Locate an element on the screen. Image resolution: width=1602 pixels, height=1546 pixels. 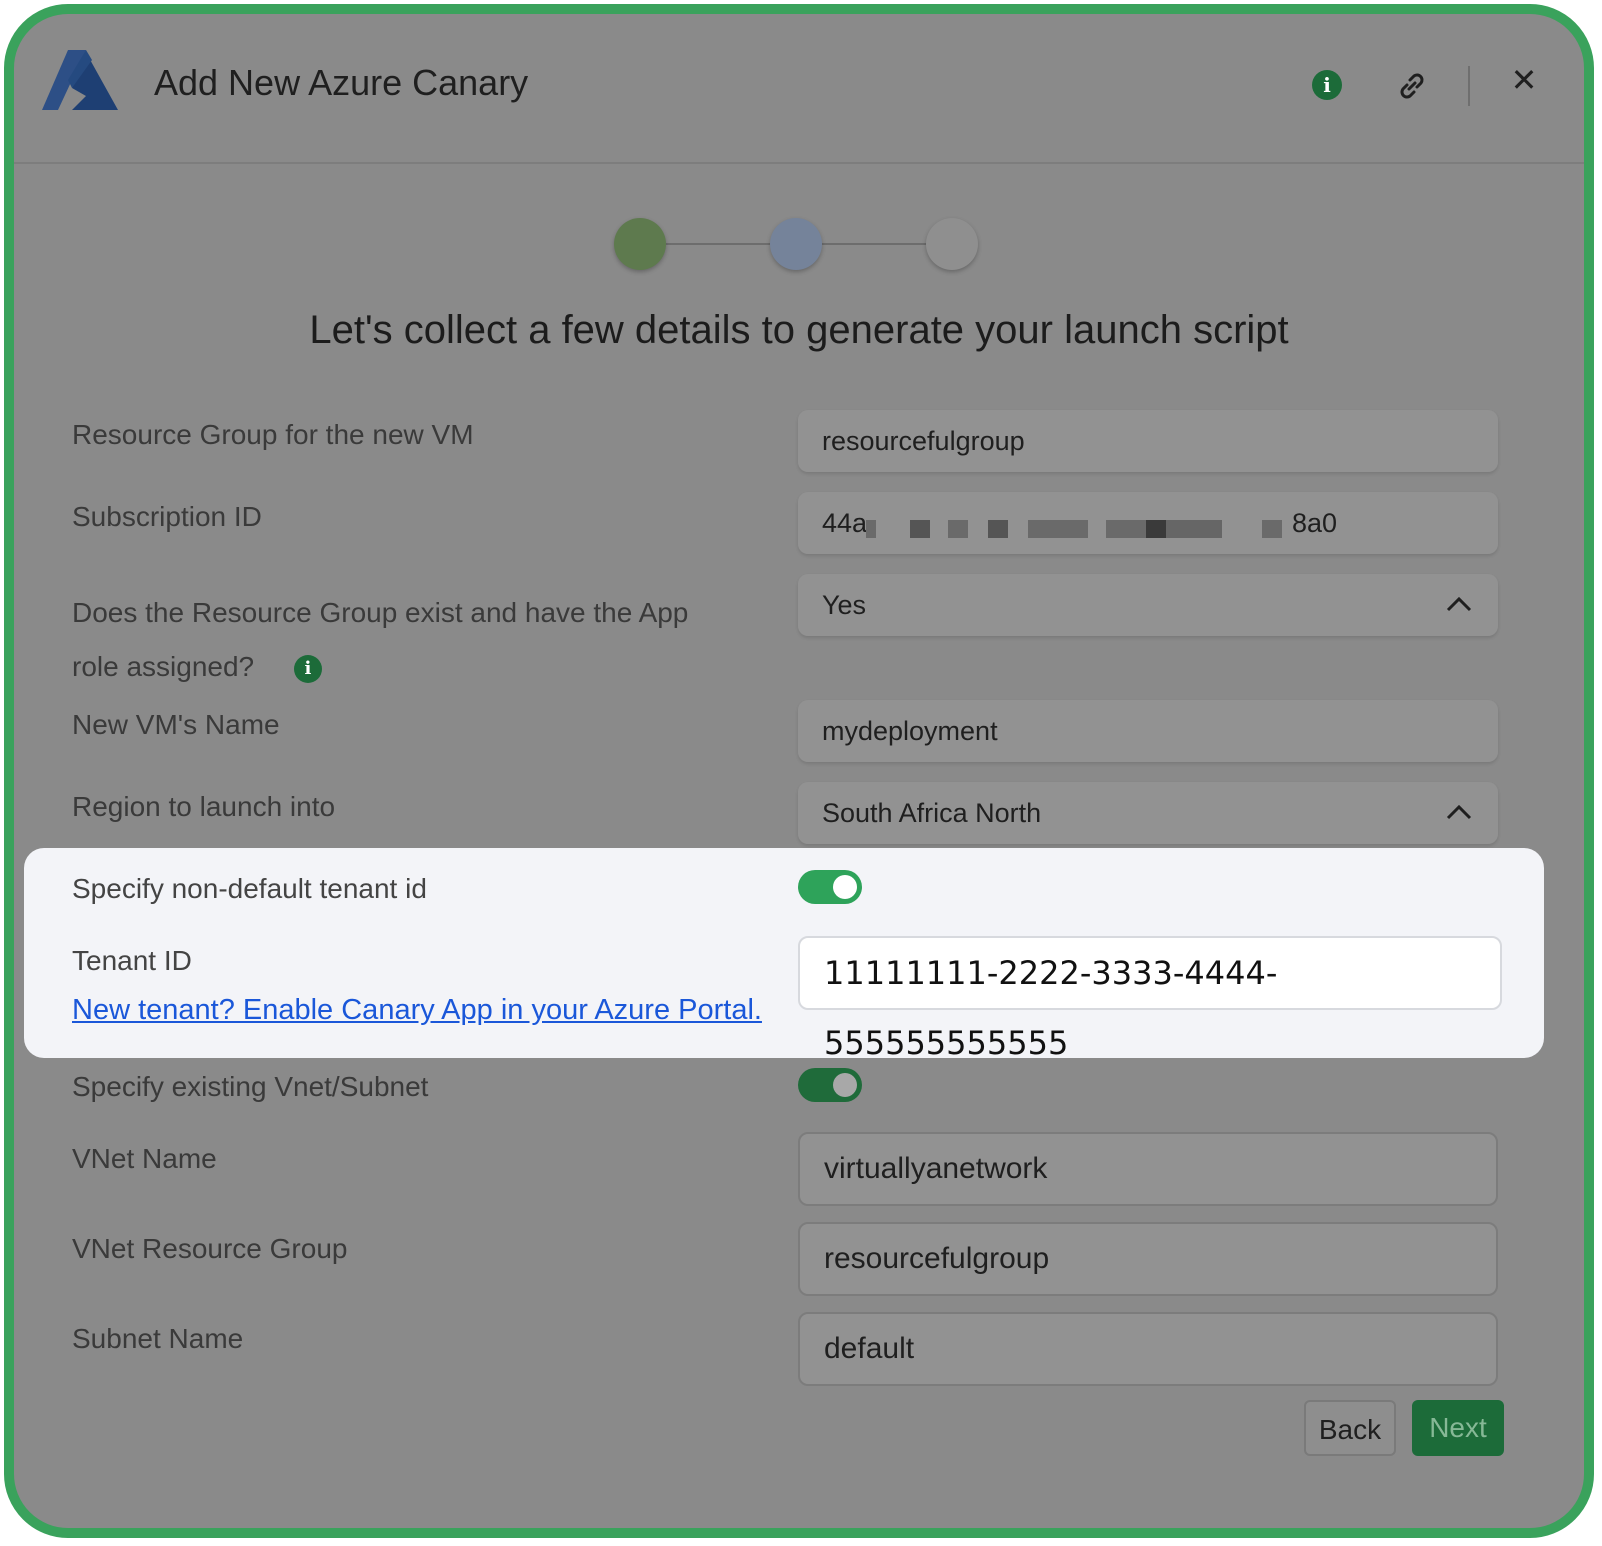
subscription-input: 44a 8a0 is located at coordinates (1148, 523).